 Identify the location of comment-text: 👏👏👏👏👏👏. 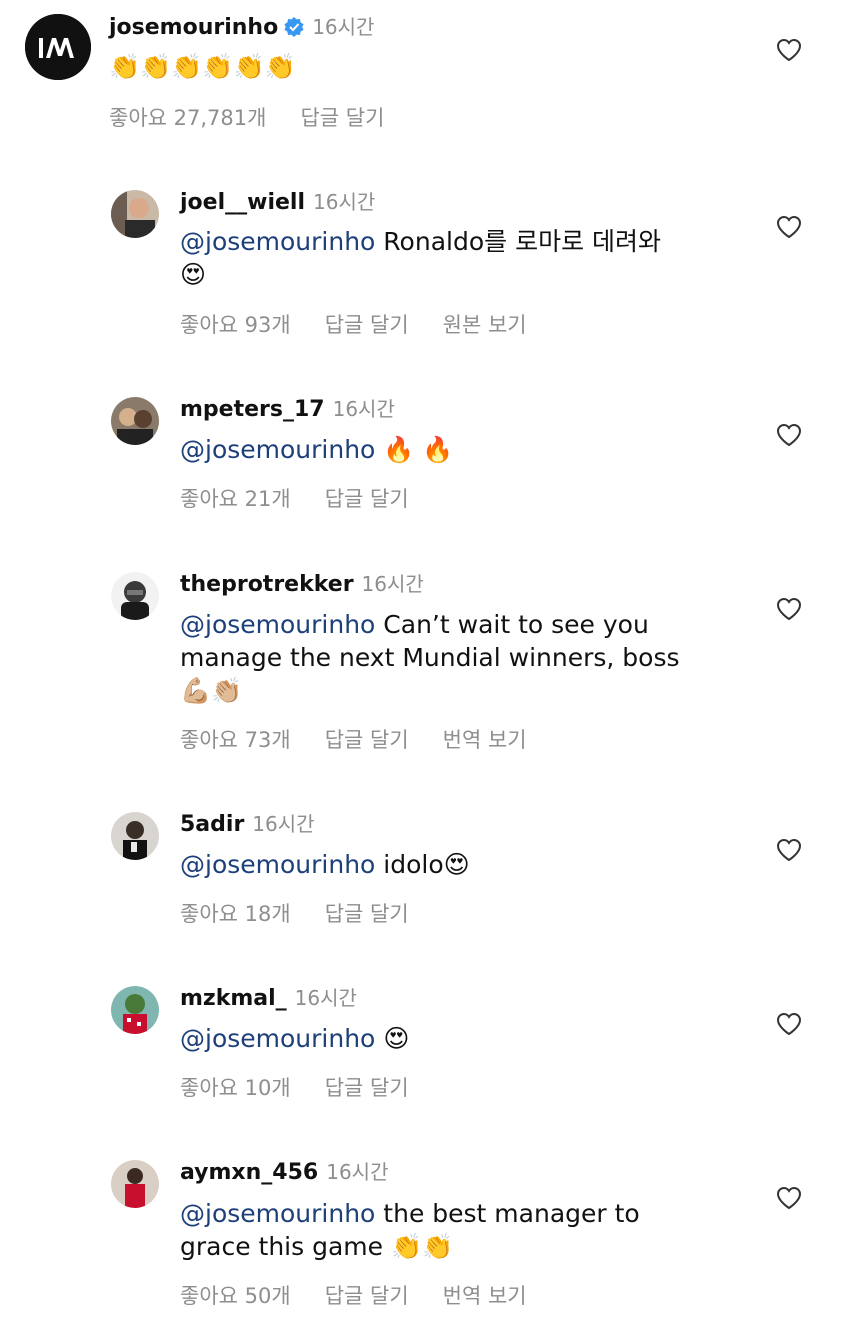
(429, 66).